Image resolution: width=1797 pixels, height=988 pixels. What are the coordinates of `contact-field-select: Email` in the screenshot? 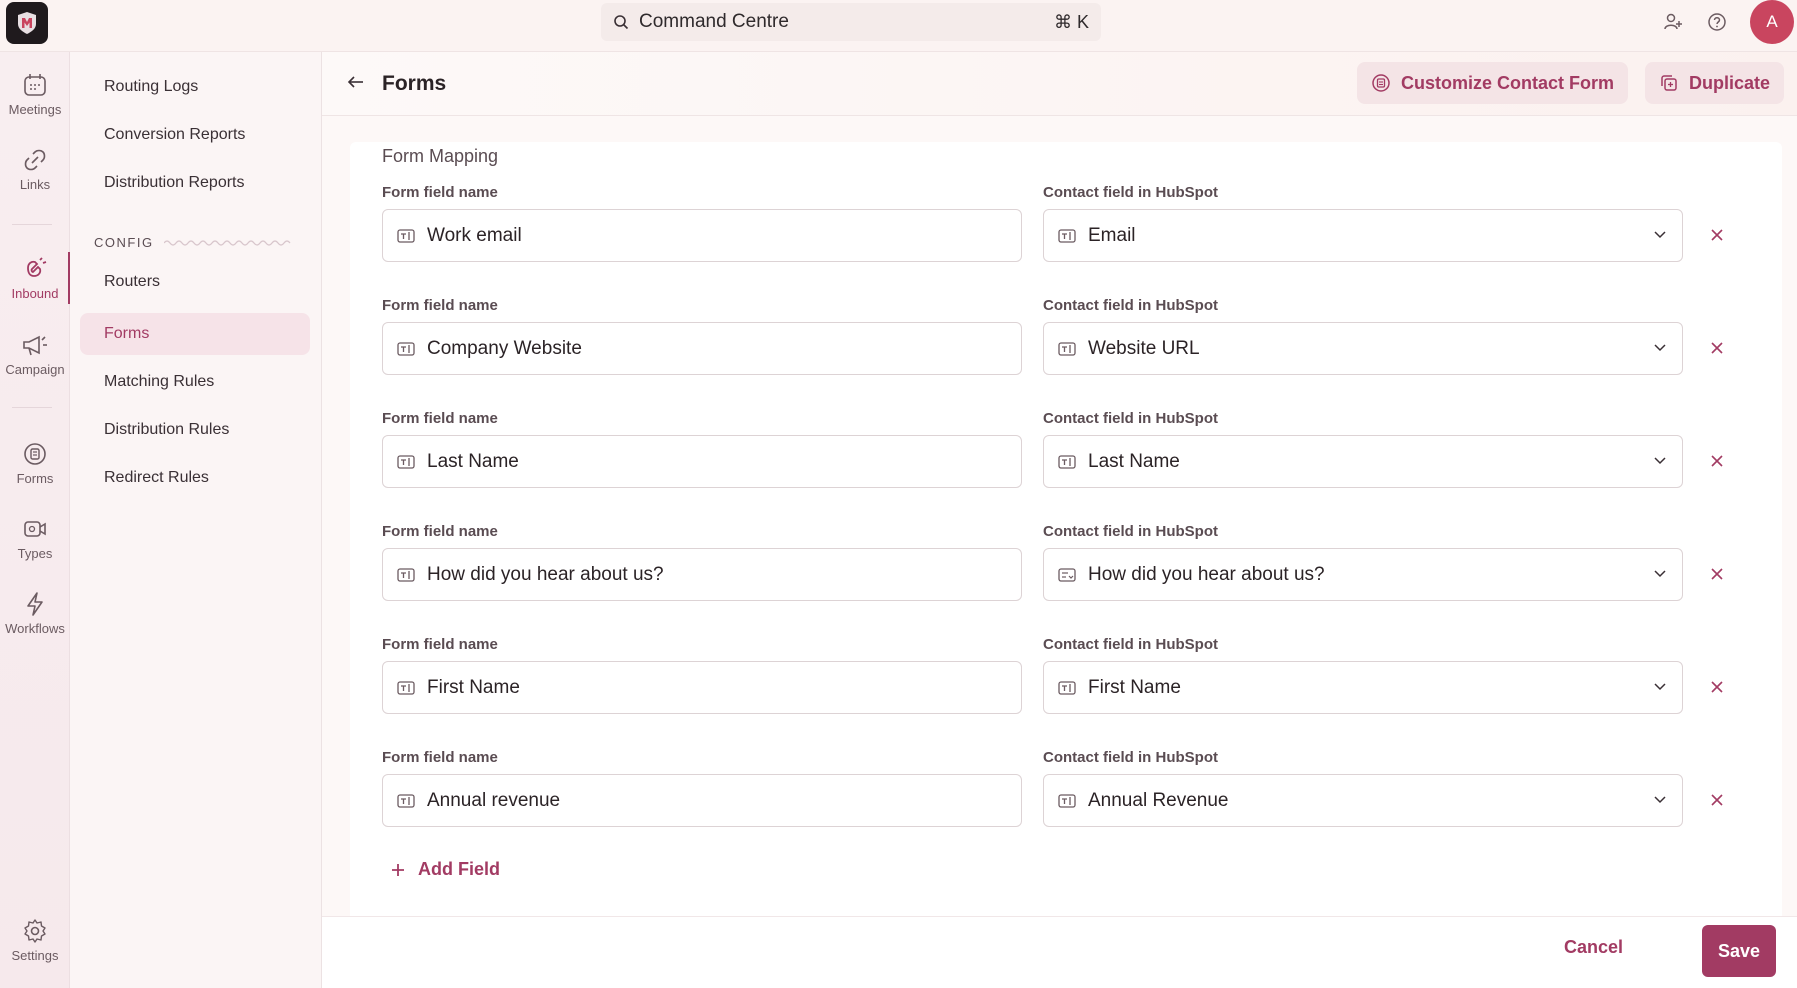 It's located at (1363, 235).